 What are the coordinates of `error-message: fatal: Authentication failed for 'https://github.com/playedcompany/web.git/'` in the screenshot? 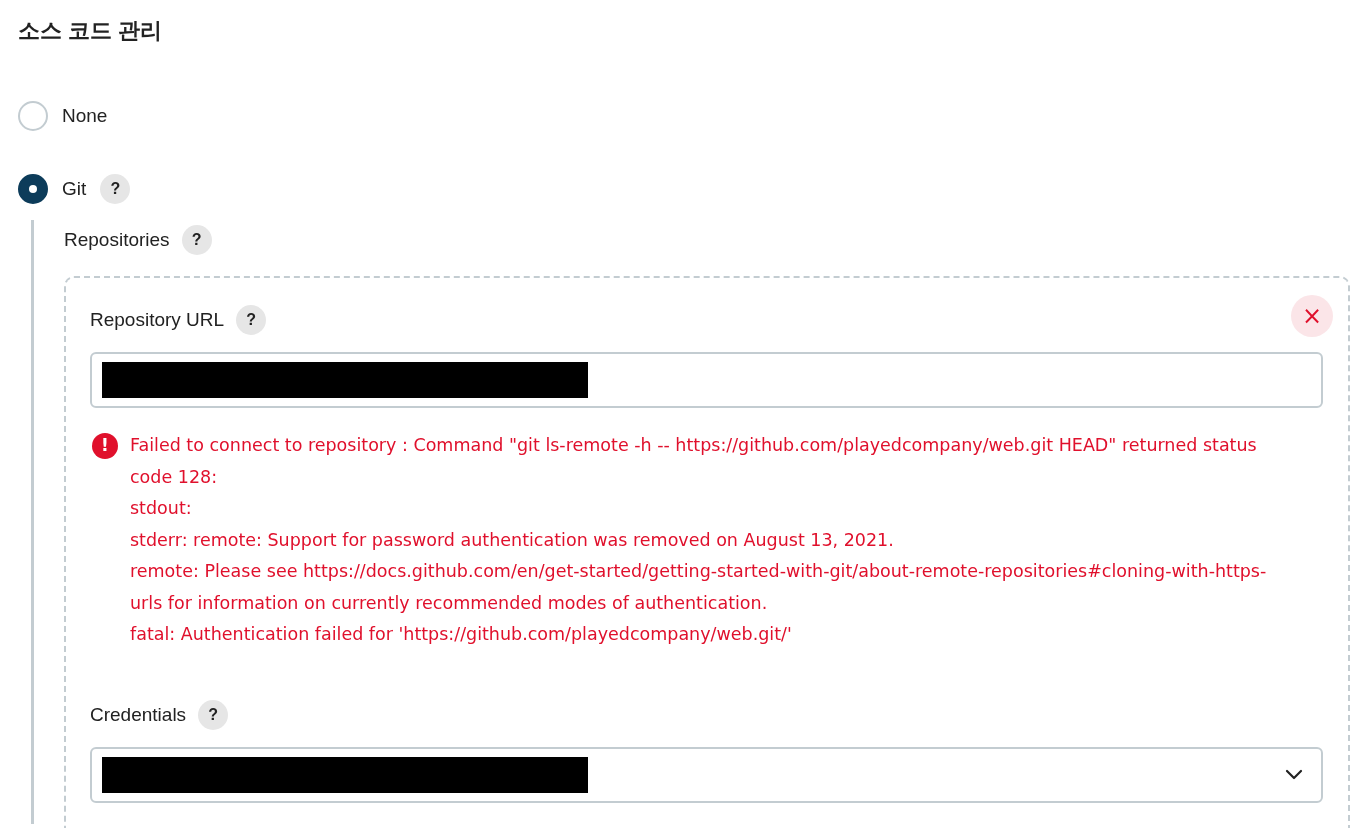 It's located at (461, 634).